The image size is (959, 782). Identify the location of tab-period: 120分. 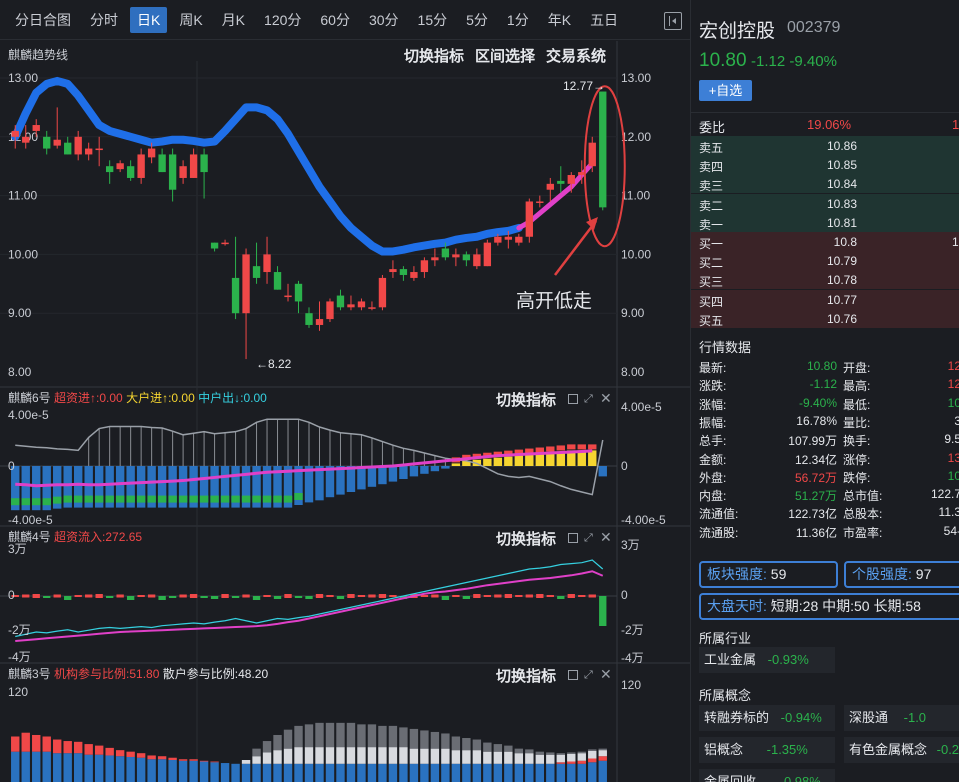
(282, 20).